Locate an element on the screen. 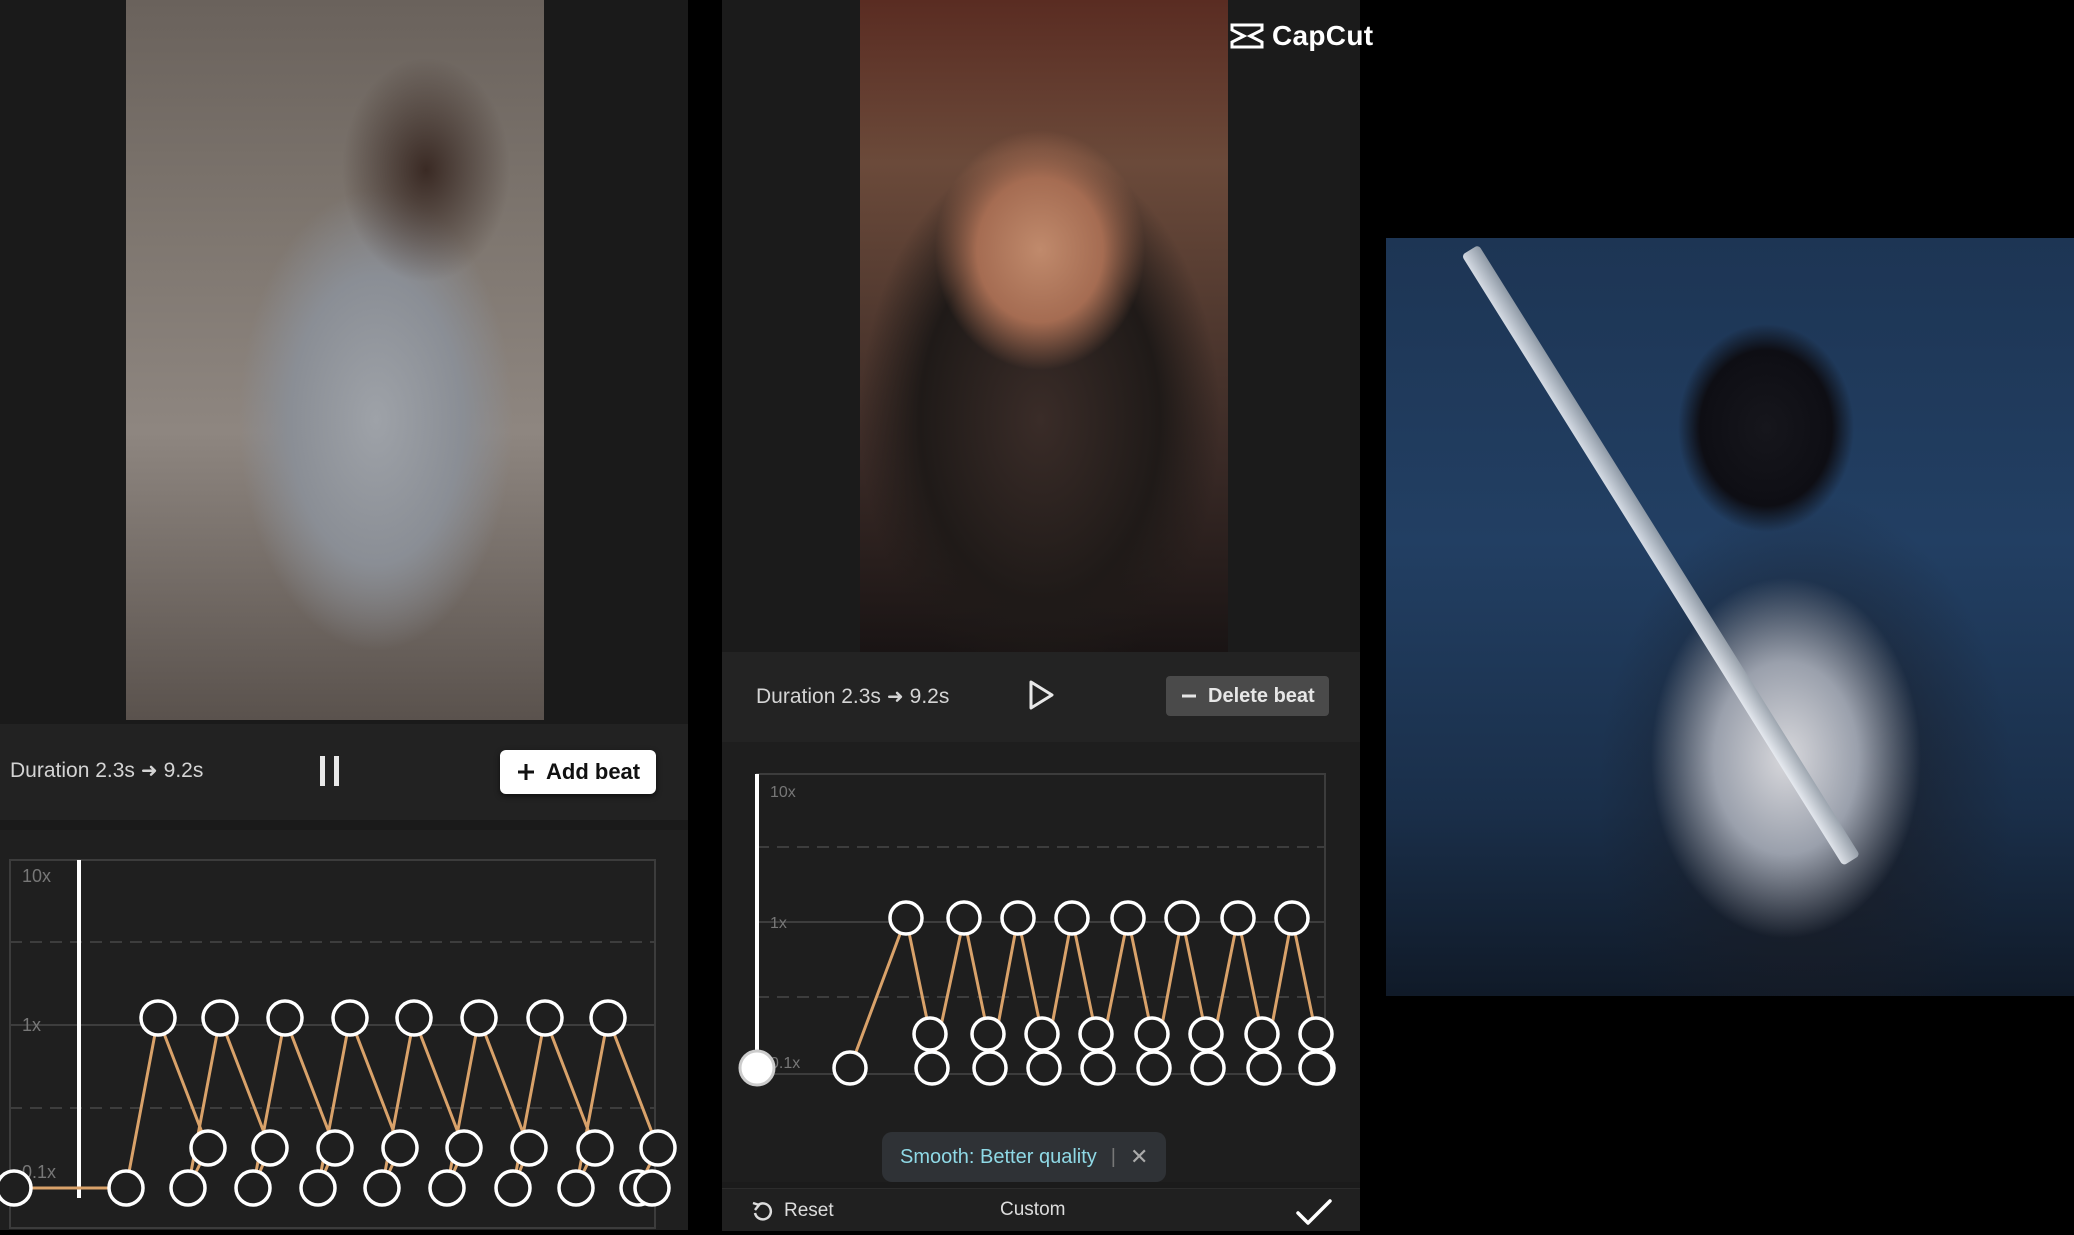 The width and height of the screenshot is (2074, 1235). middle-bottom-bar: Reset Custom is located at coordinates (1041, 1209).